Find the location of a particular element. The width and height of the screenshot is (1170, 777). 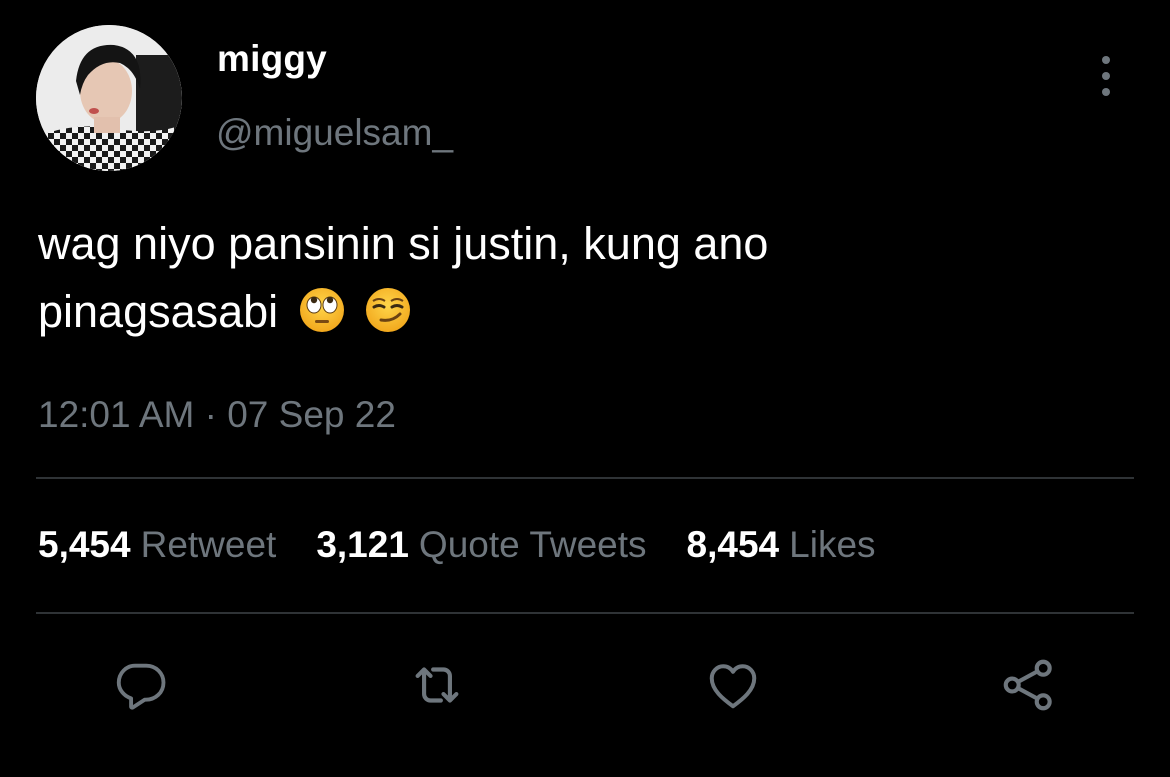

share-icon is located at coordinates (1027, 685).